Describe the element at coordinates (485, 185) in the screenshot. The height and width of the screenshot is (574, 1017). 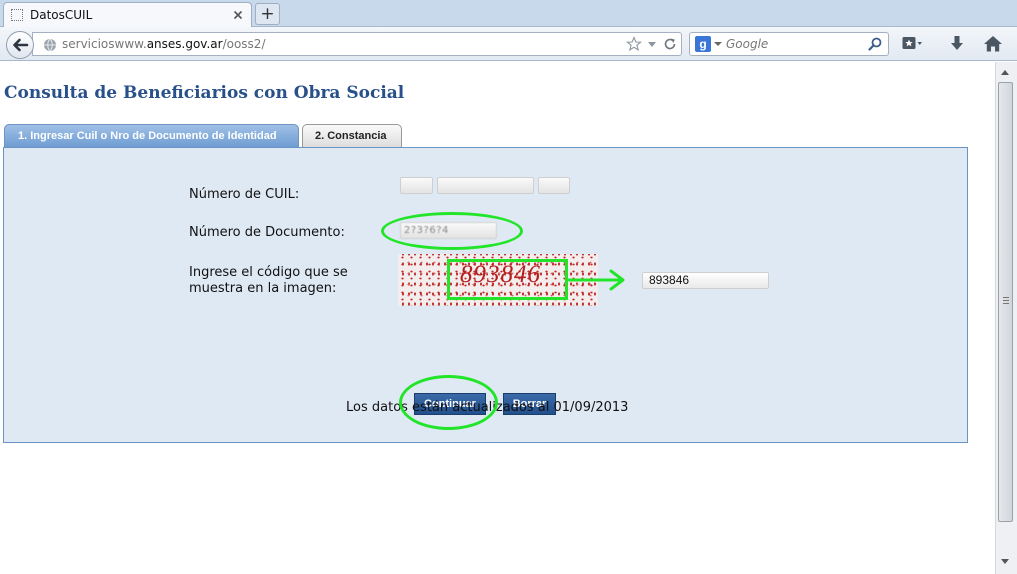
I see `cuil-number-field` at that location.